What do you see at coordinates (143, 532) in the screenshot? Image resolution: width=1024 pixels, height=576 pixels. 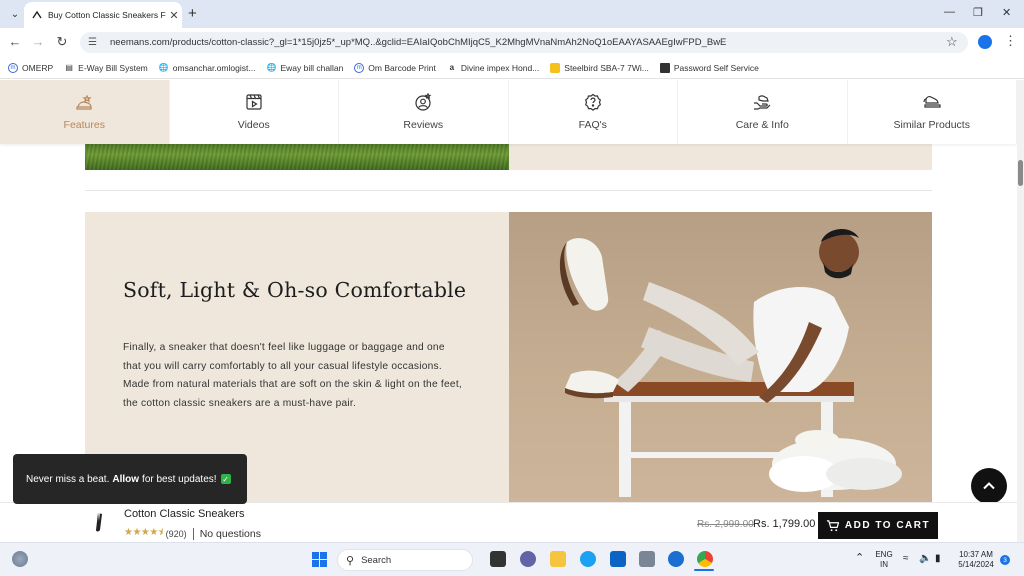 I see `rating-stars-icon: ★★★★⯨` at bounding box center [143, 532].